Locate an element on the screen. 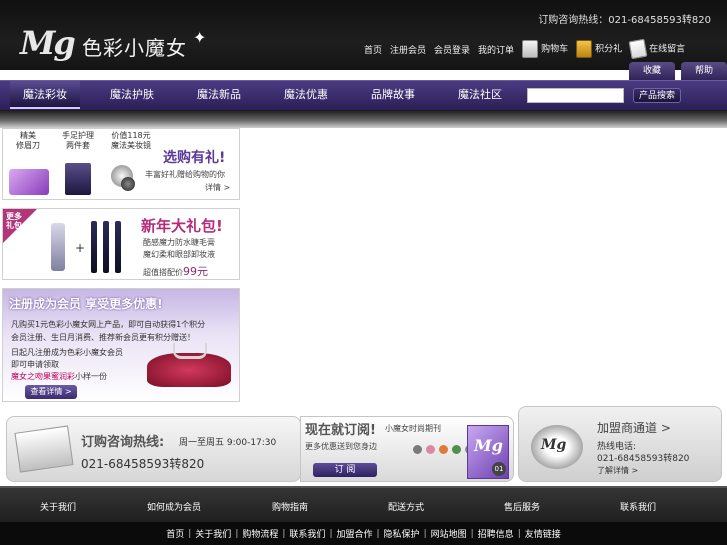 The width and height of the screenshot is (727, 545). tab-favorites: 收藏 is located at coordinates (652, 71).